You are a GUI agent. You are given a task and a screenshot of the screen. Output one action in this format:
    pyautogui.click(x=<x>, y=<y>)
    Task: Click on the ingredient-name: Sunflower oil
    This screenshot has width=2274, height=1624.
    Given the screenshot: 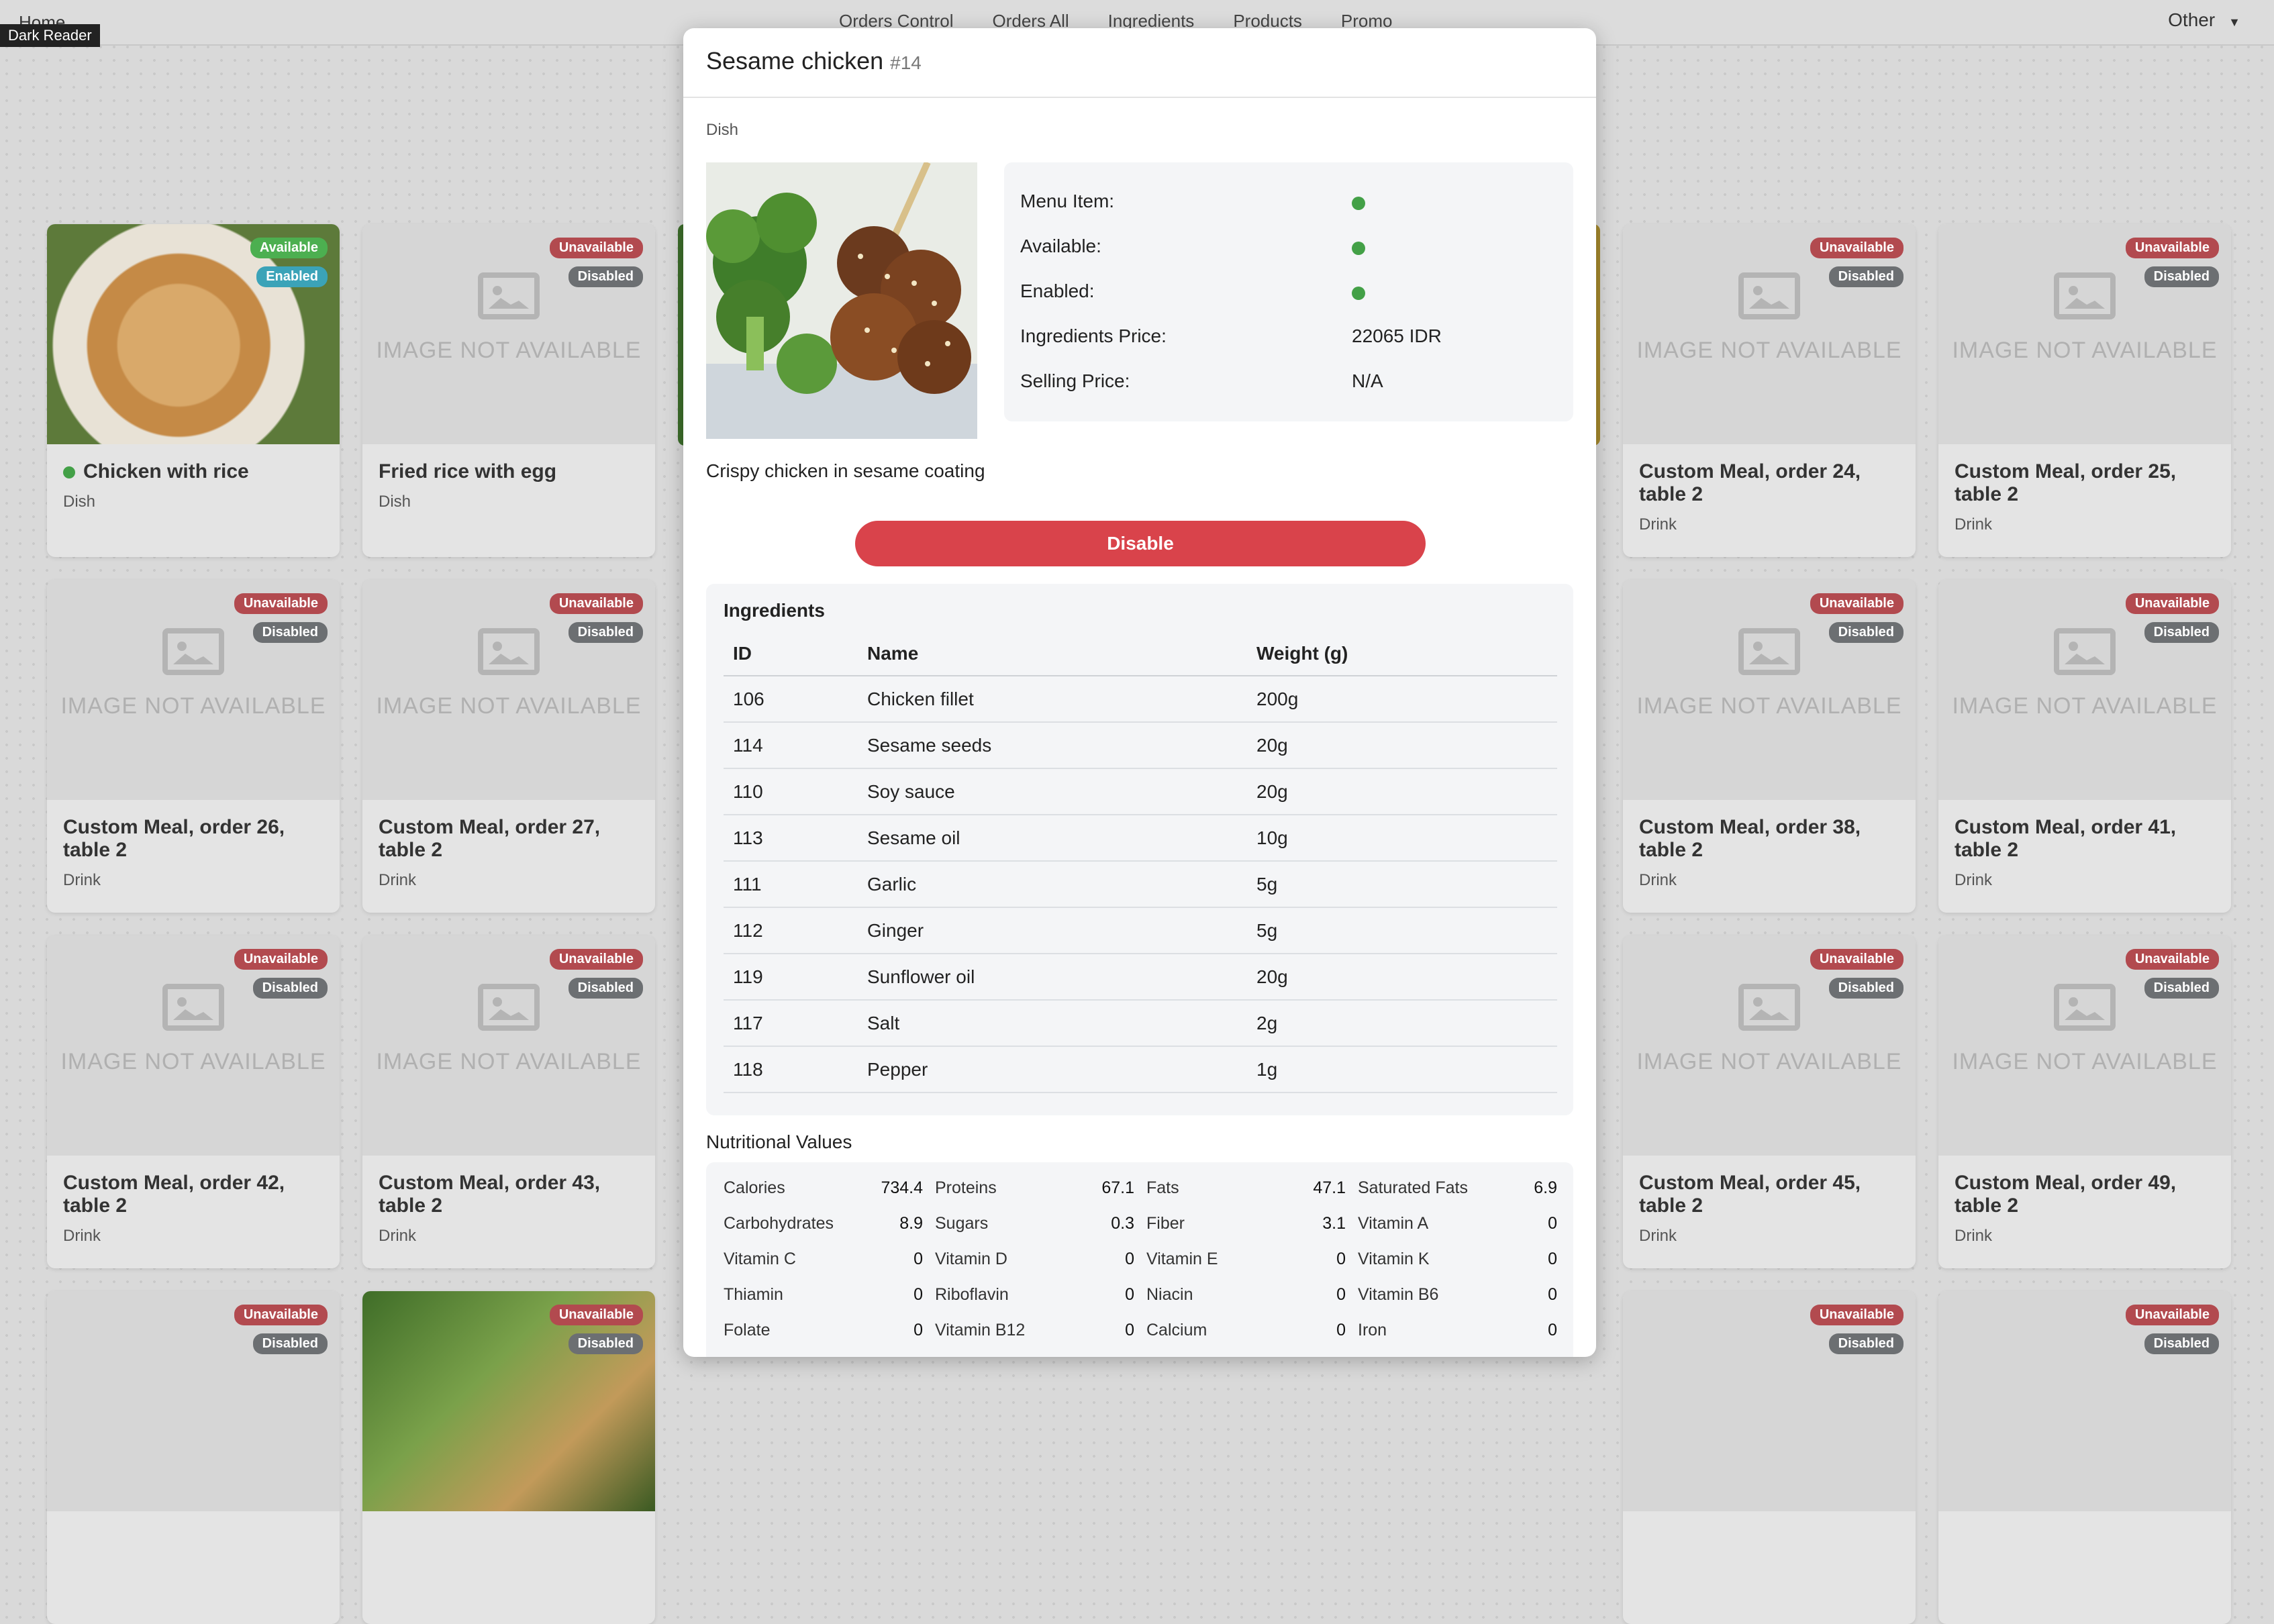 What is the action you would take?
    pyautogui.click(x=1052, y=978)
    